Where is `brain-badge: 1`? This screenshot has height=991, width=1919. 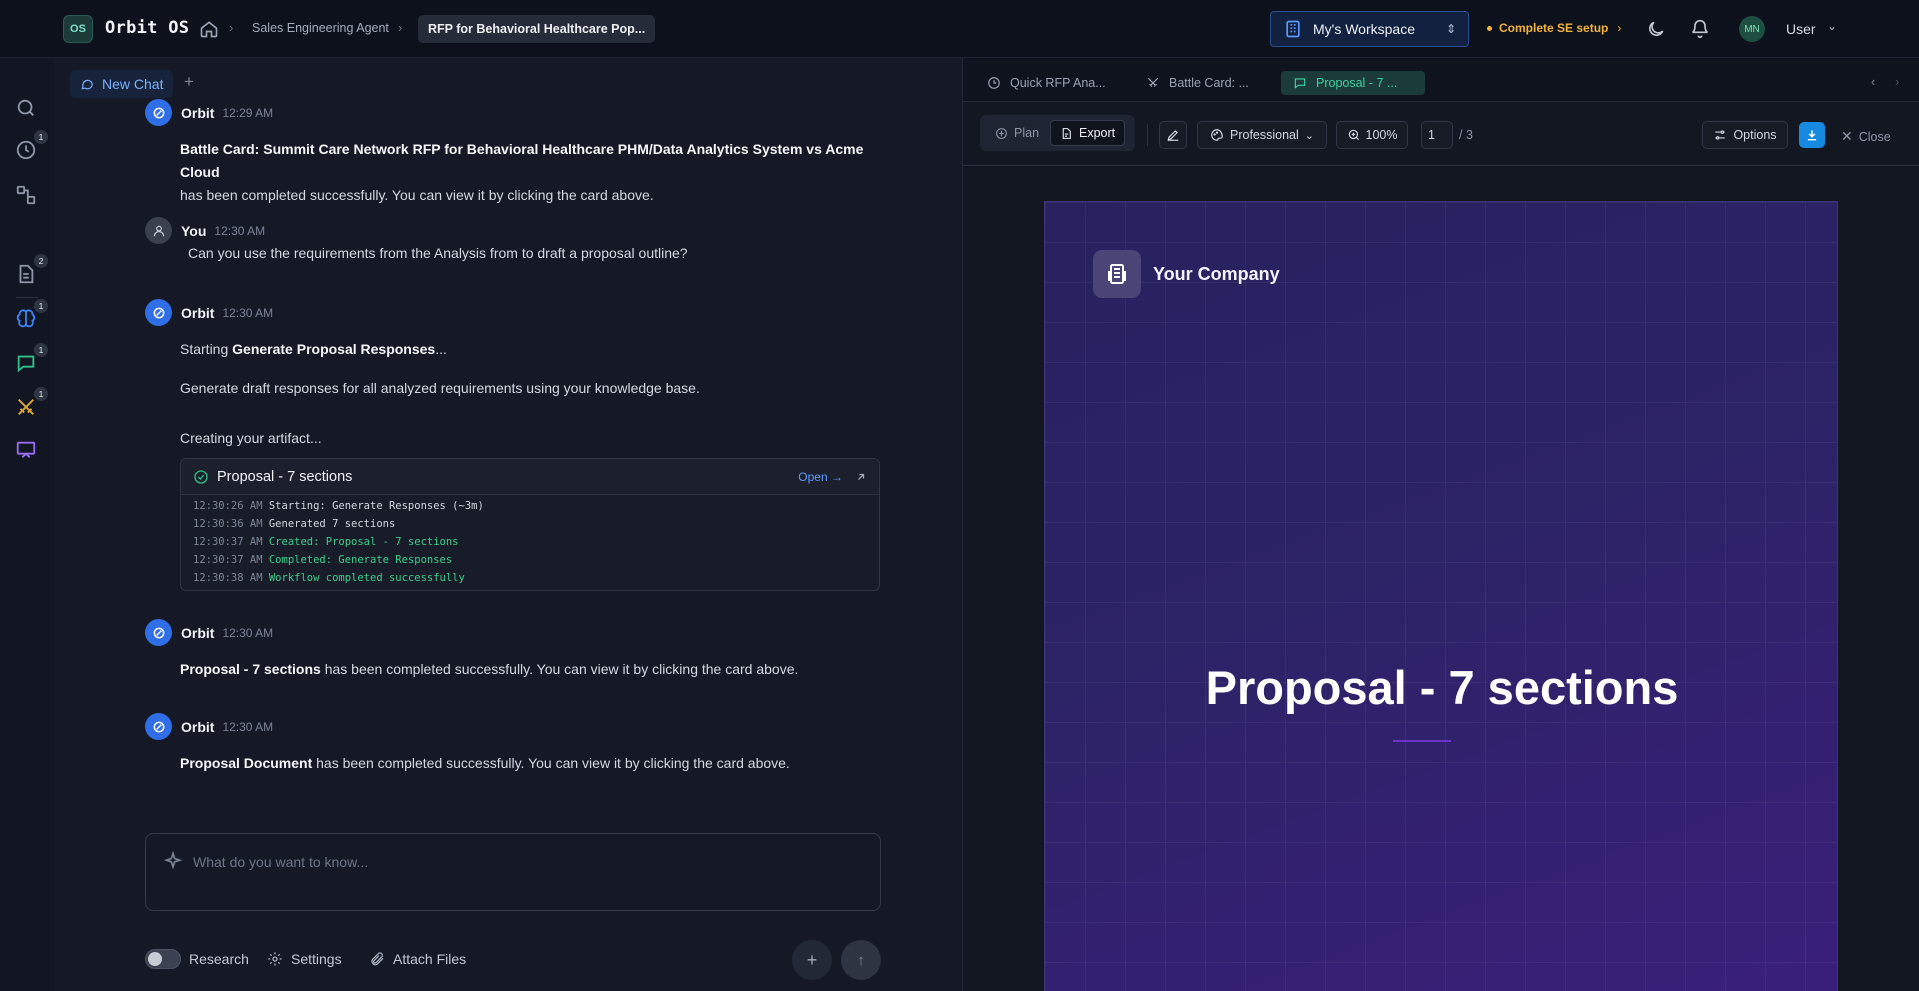
brain-badge: 1 is located at coordinates (41, 306).